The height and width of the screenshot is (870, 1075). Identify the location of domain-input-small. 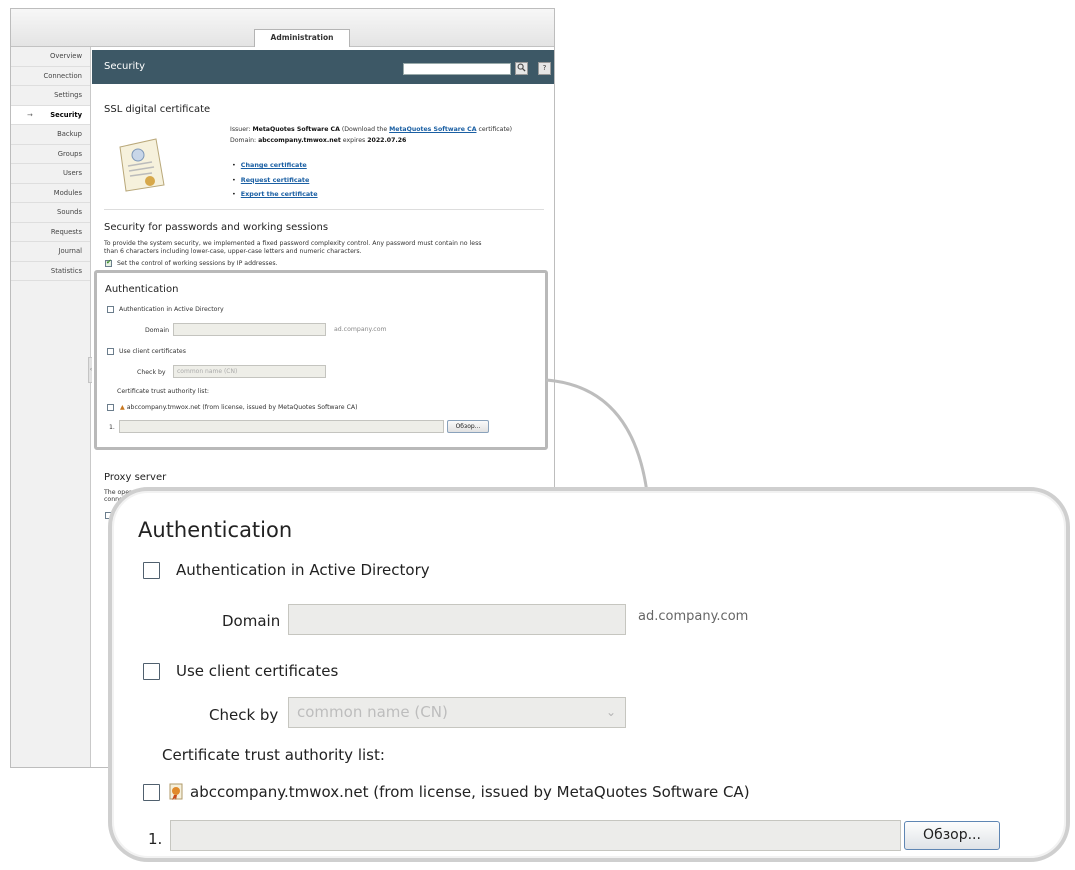
(249, 329).